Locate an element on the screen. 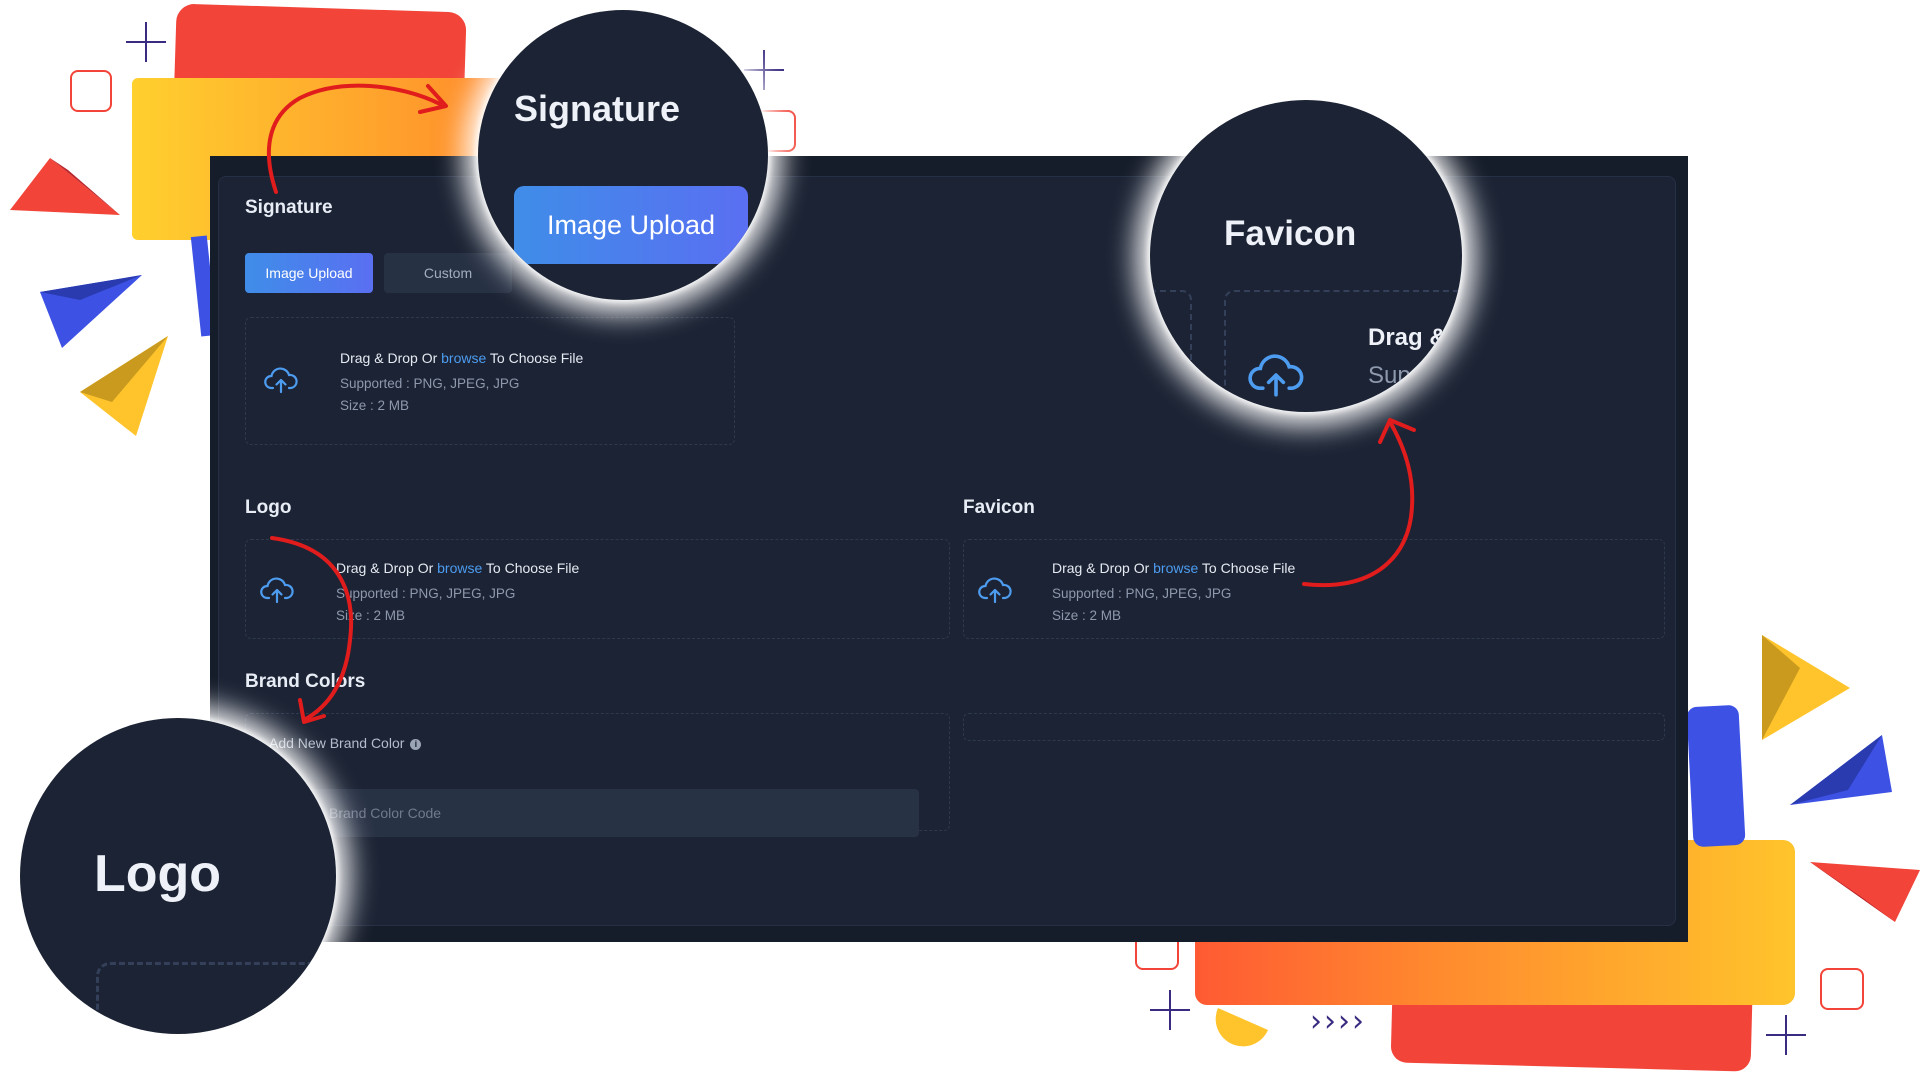  add-brand-color-text: Add New Brand Color is located at coordinates (337, 743).